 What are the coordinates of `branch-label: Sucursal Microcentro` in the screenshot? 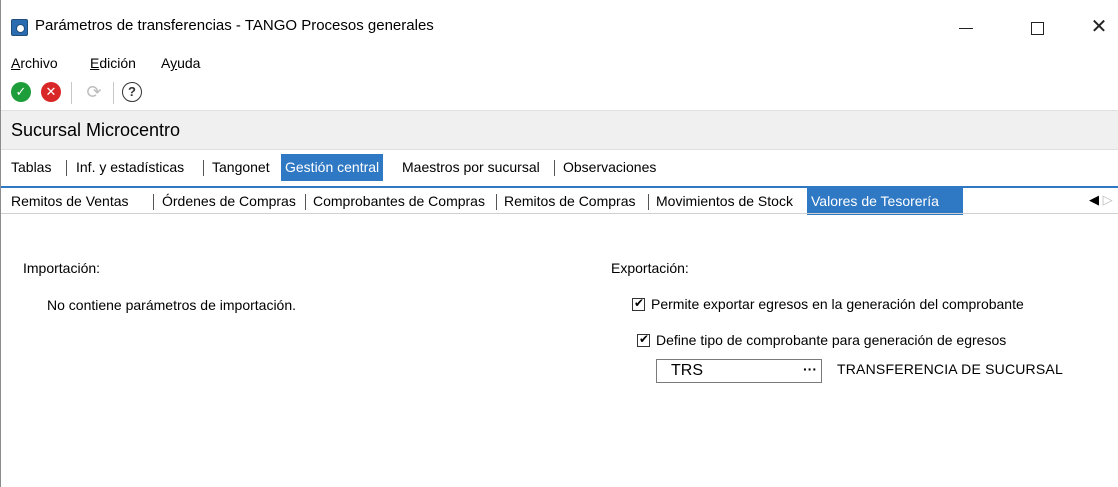 It's located at (96, 130).